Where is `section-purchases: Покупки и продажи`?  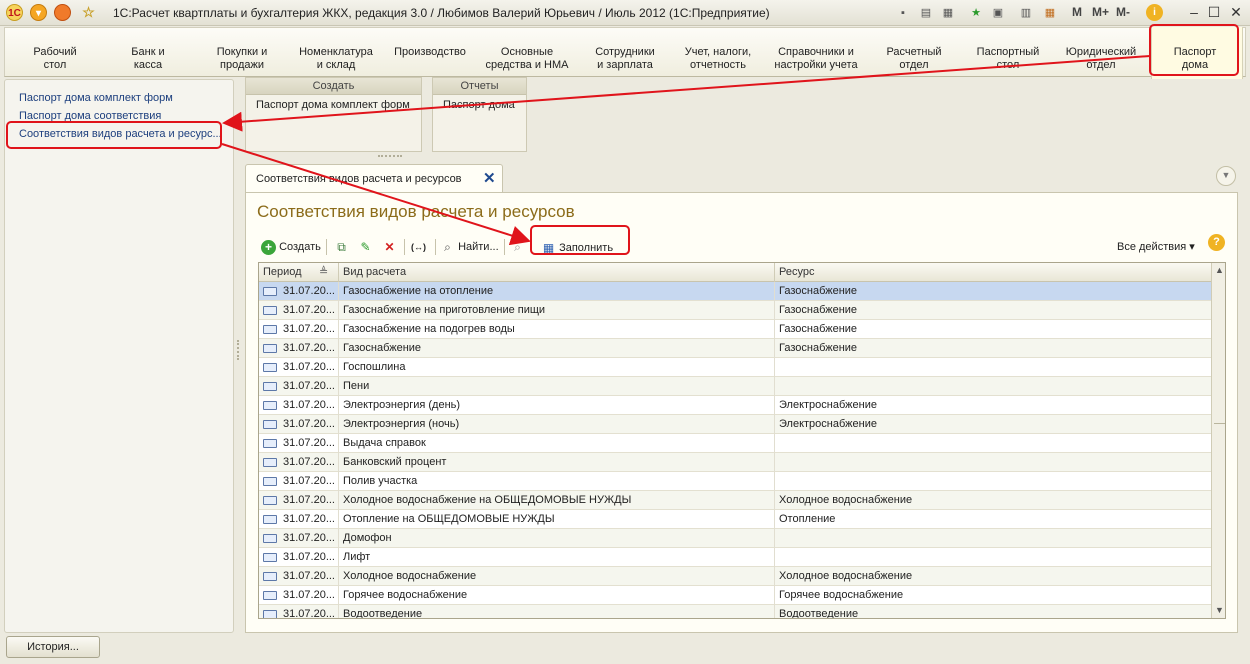
section-purchases: Покупки и продажи is located at coordinates (242, 59).